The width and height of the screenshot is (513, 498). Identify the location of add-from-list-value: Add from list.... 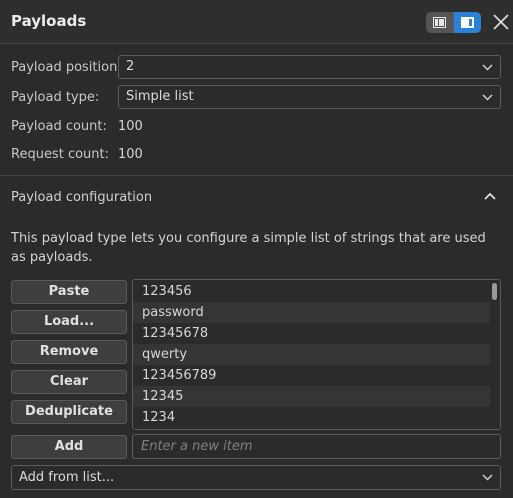
(67, 477).